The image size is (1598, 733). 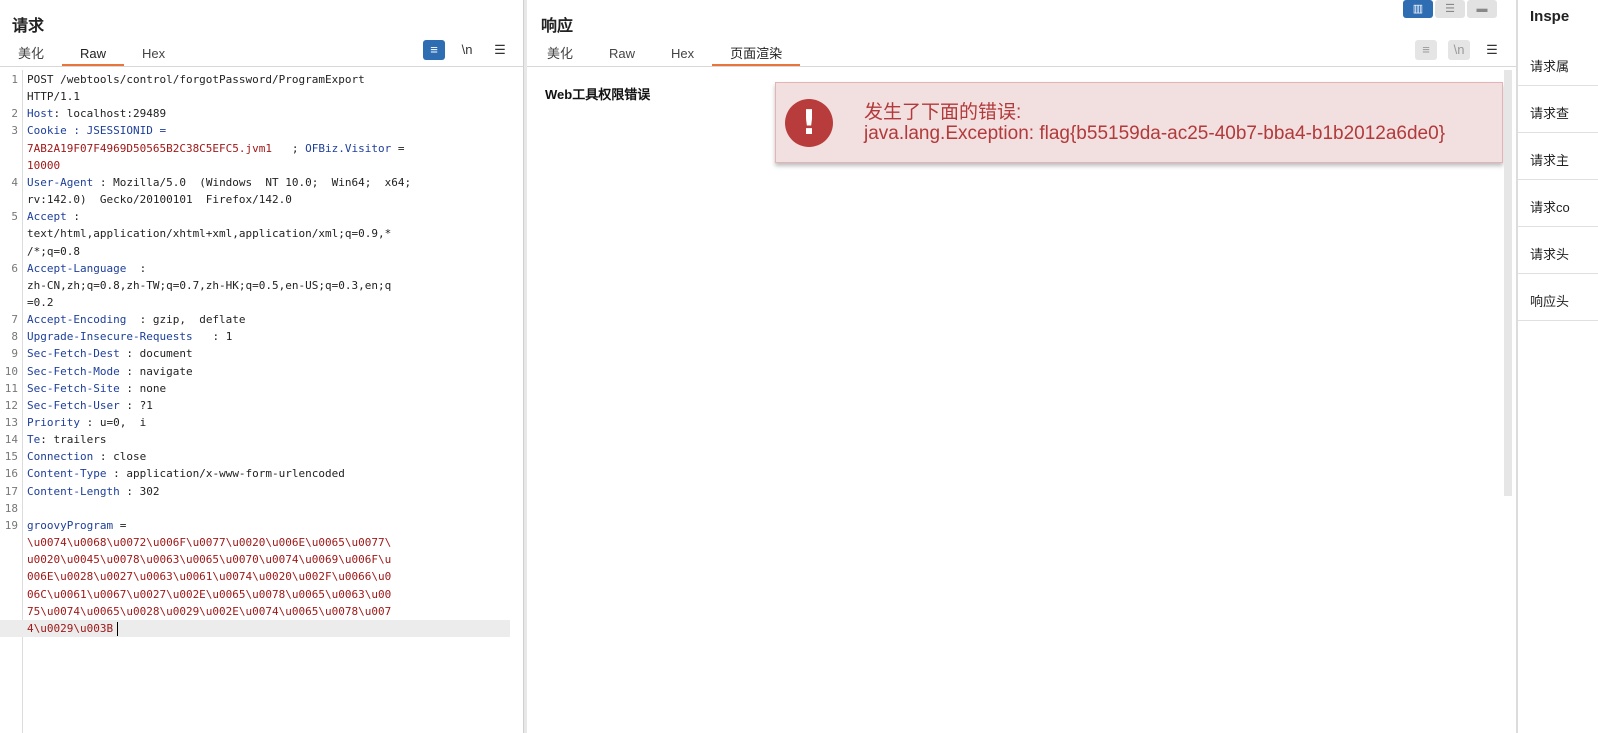 I want to click on code-line: 2 Host: localhost:29489, so click(x=255, y=113).